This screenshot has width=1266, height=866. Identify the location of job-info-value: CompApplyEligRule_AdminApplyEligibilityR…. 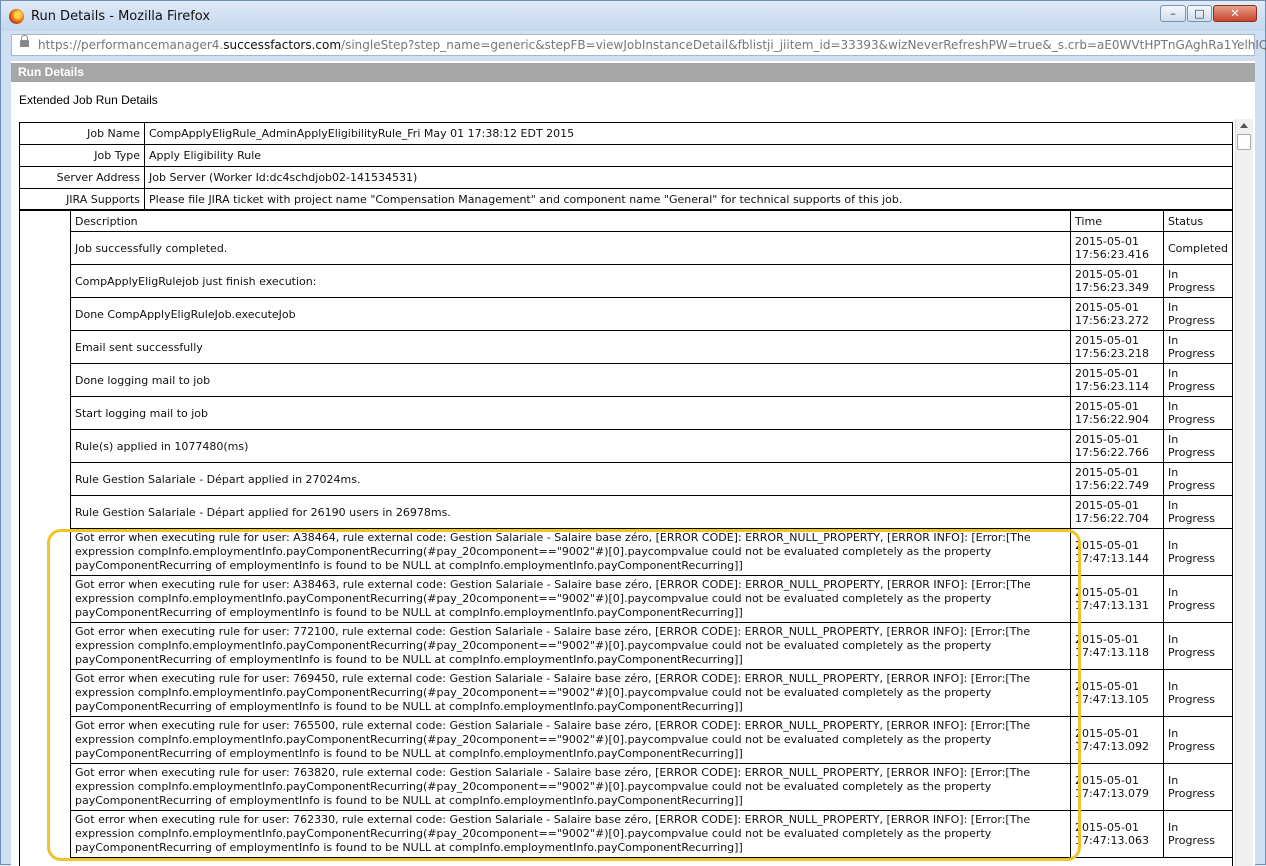
(688, 133).